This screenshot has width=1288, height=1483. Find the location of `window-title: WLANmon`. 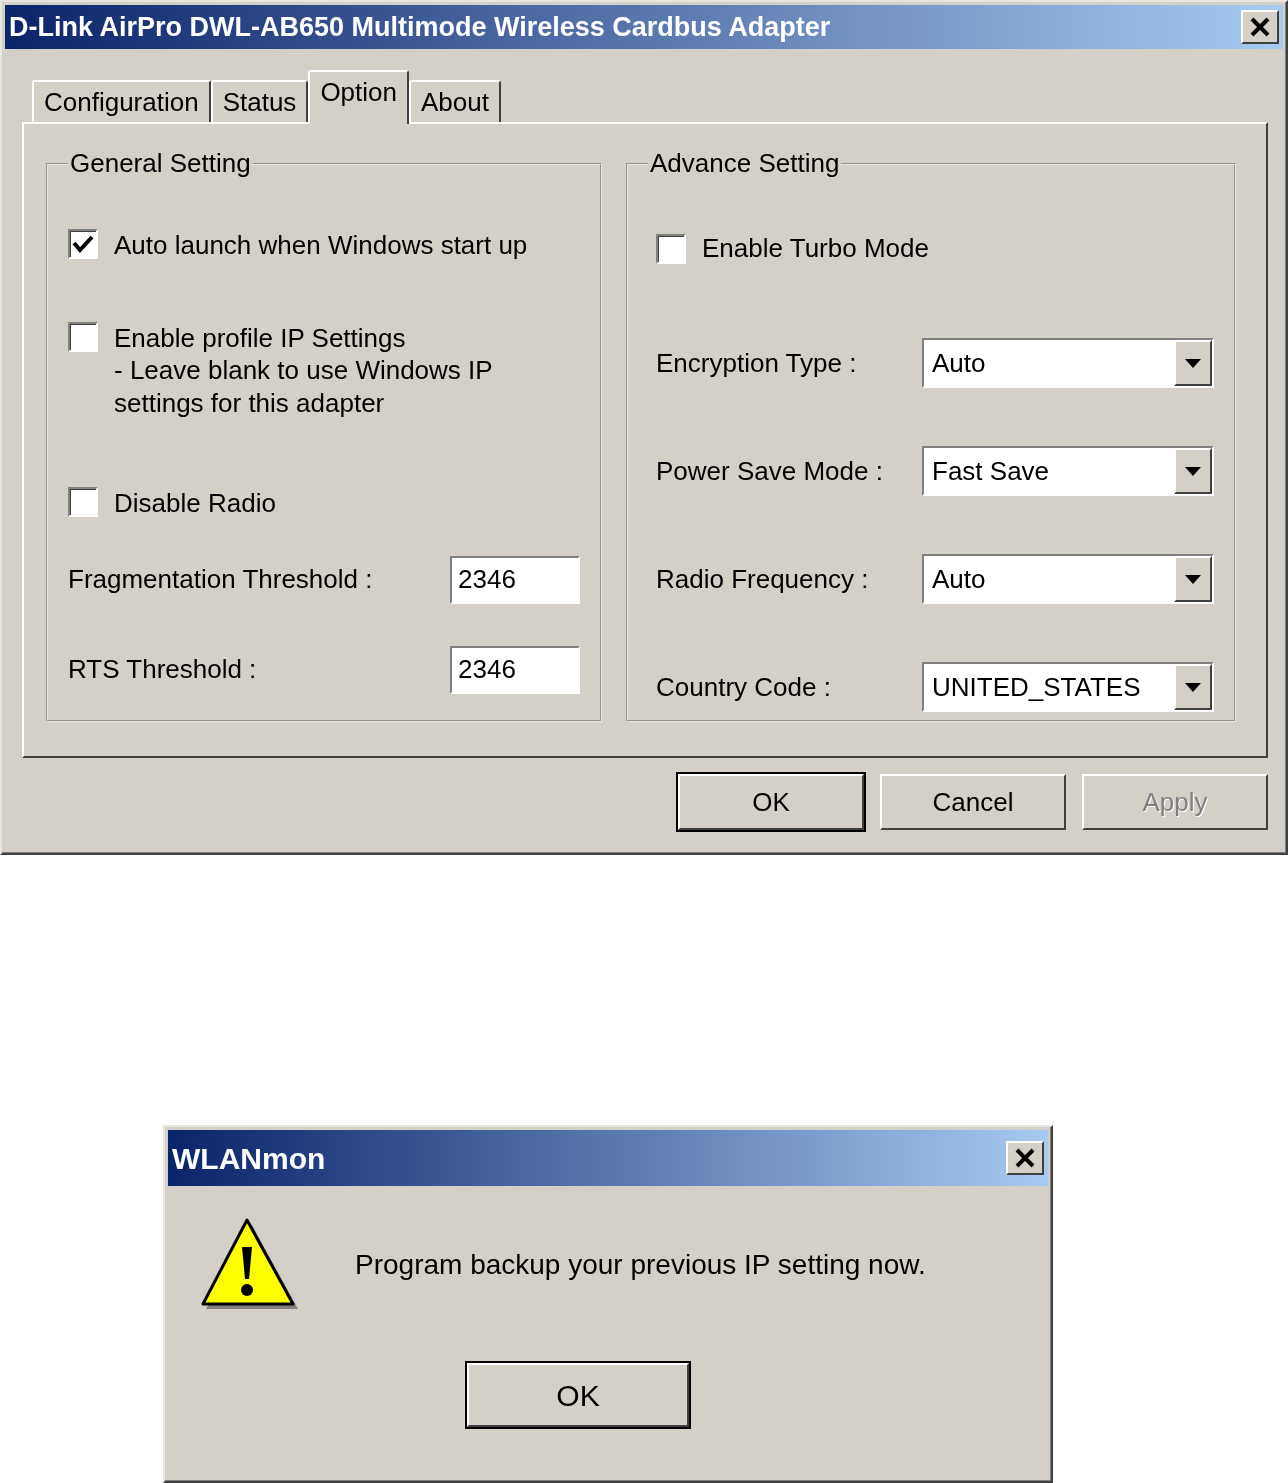

window-title: WLANmon is located at coordinates (249, 1158).